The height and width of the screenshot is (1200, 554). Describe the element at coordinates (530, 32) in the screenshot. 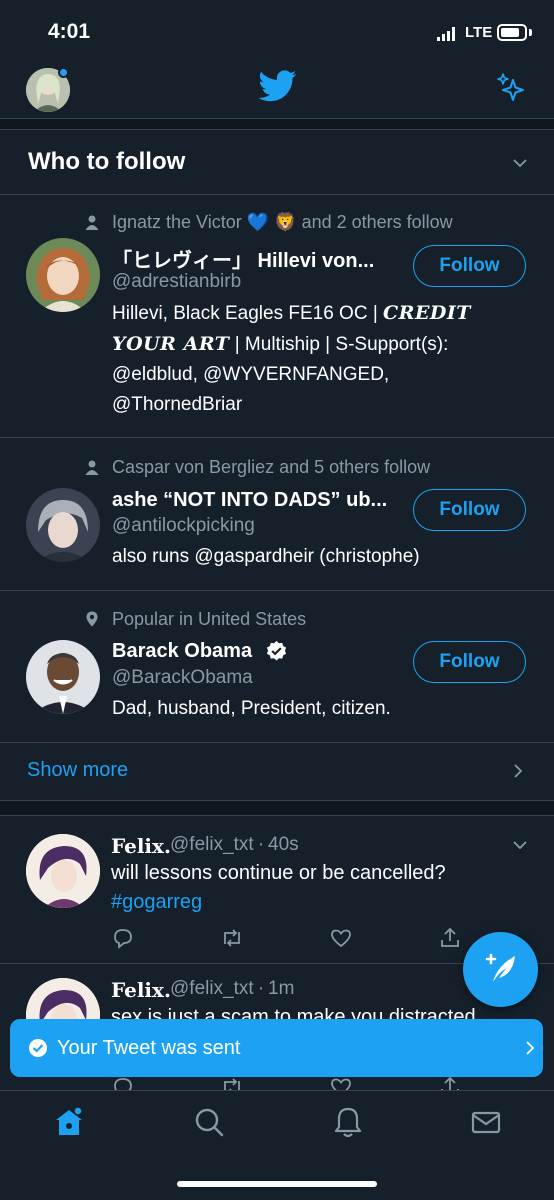

I see `battery-nub` at that location.